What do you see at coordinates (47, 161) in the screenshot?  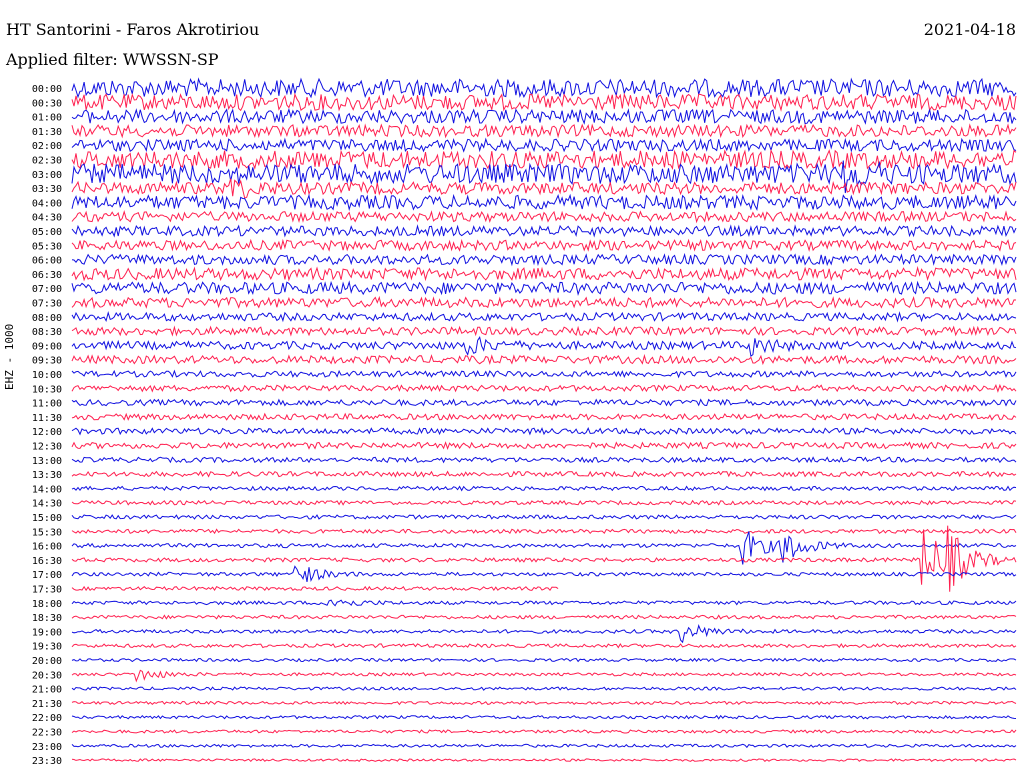 I see `row-time-label: 02:30` at bounding box center [47, 161].